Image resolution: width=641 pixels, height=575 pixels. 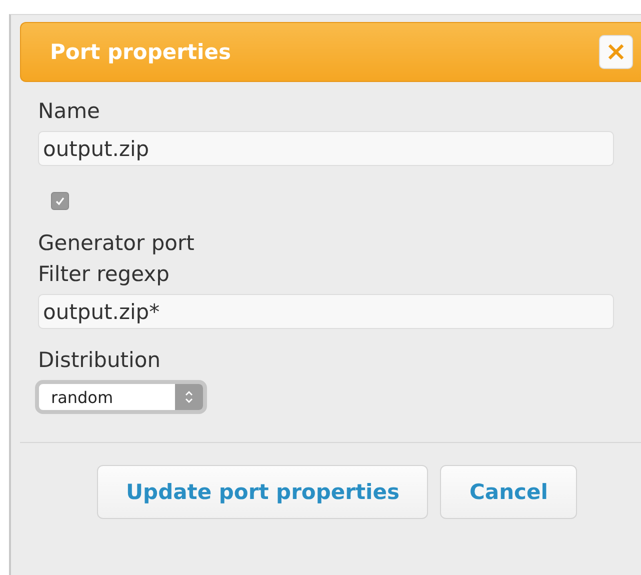 I want to click on field-label: Distribution, so click(x=99, y=360).